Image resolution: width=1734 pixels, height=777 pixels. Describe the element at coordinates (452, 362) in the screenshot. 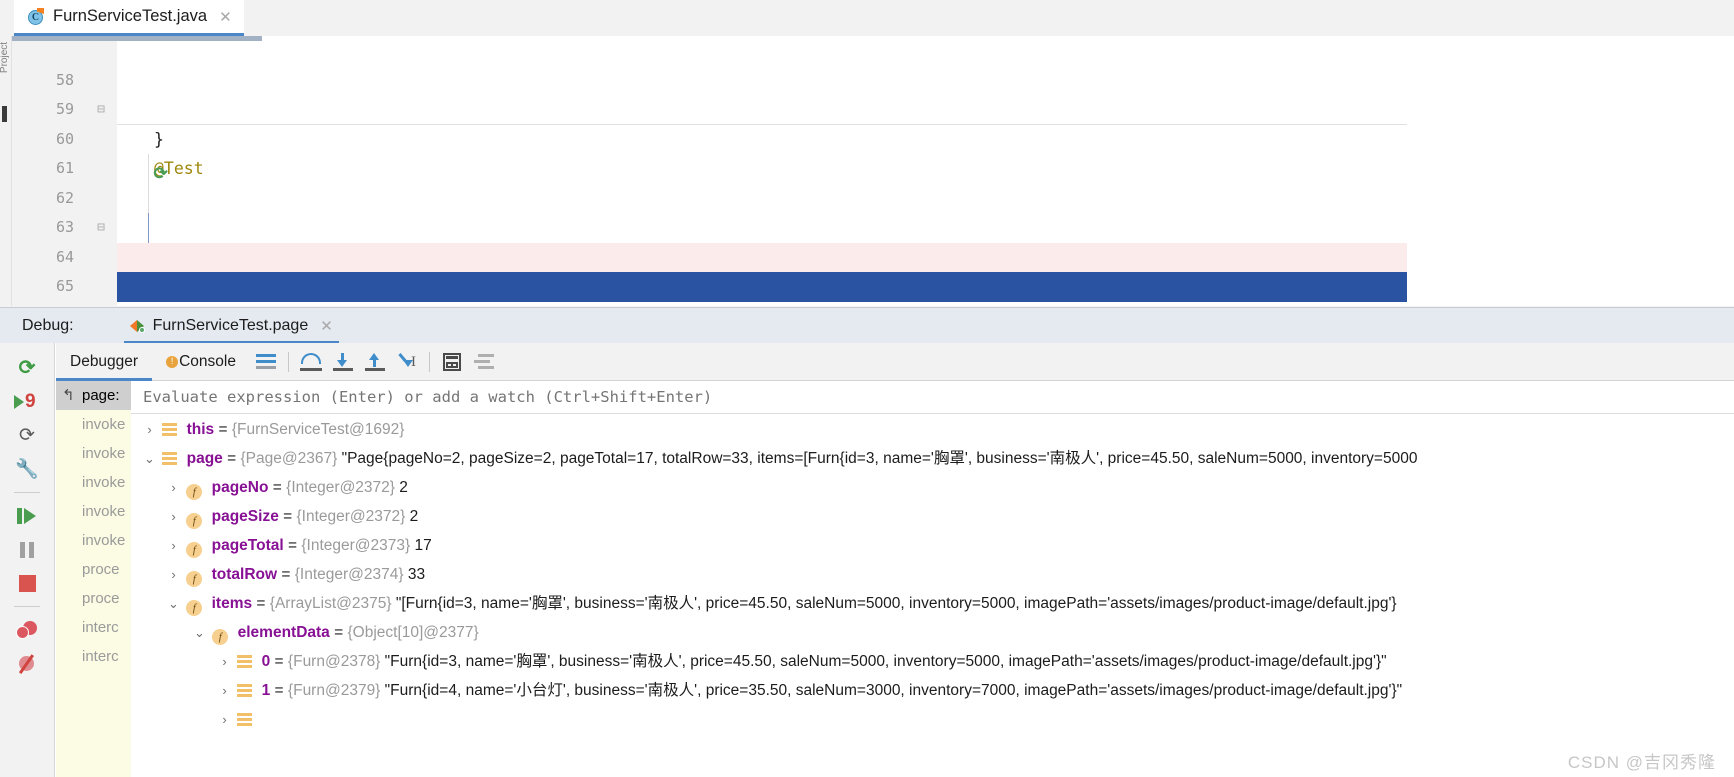

I see `evaluate-expression-button` at that location.